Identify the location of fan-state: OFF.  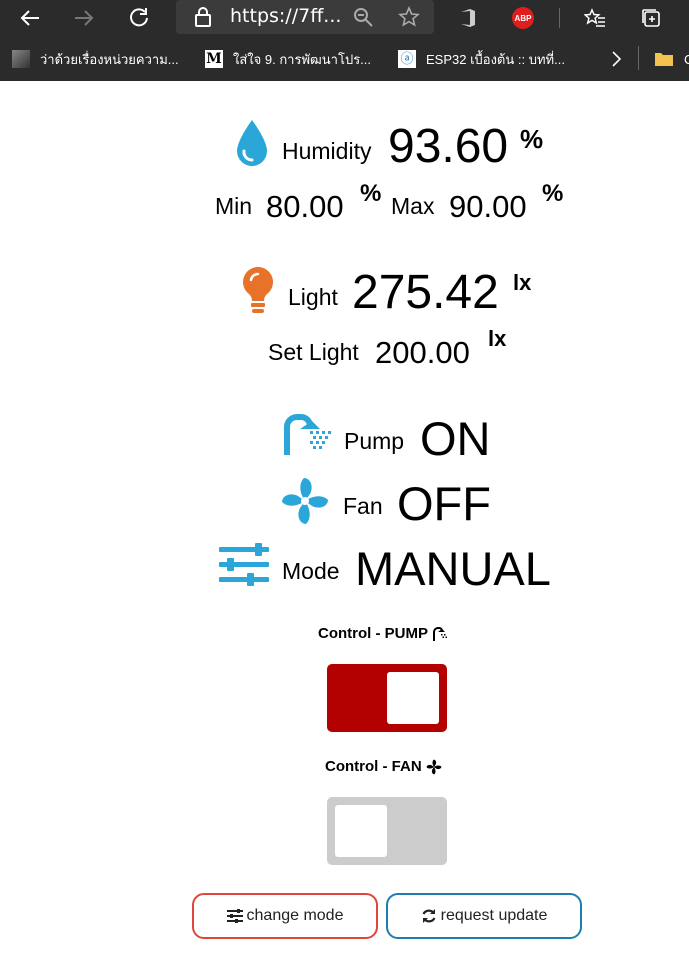
(444, 503).